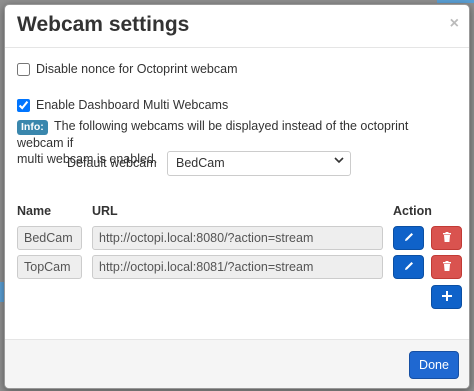 The width and height of the screenshot is (474, 391). I want to click on webcam-url-input: http://octopi.local:8081/?action=stream, so click(237, 267).